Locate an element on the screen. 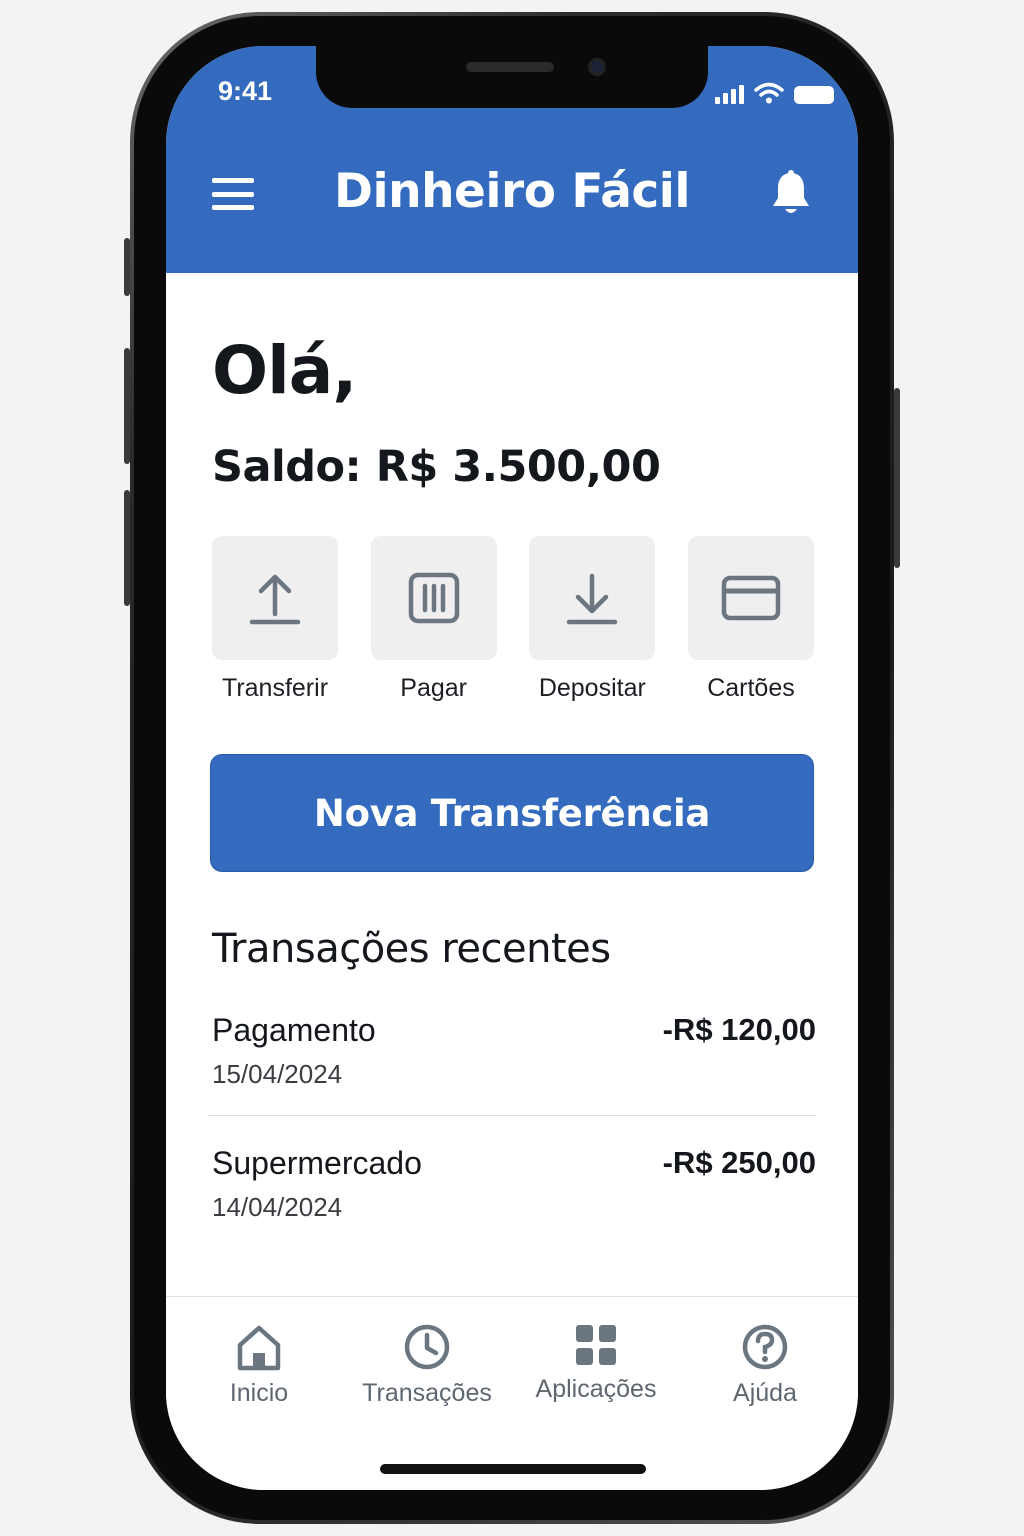 The image size is (1024, 1536). home-indicator is located at coordinates (513, 1469).